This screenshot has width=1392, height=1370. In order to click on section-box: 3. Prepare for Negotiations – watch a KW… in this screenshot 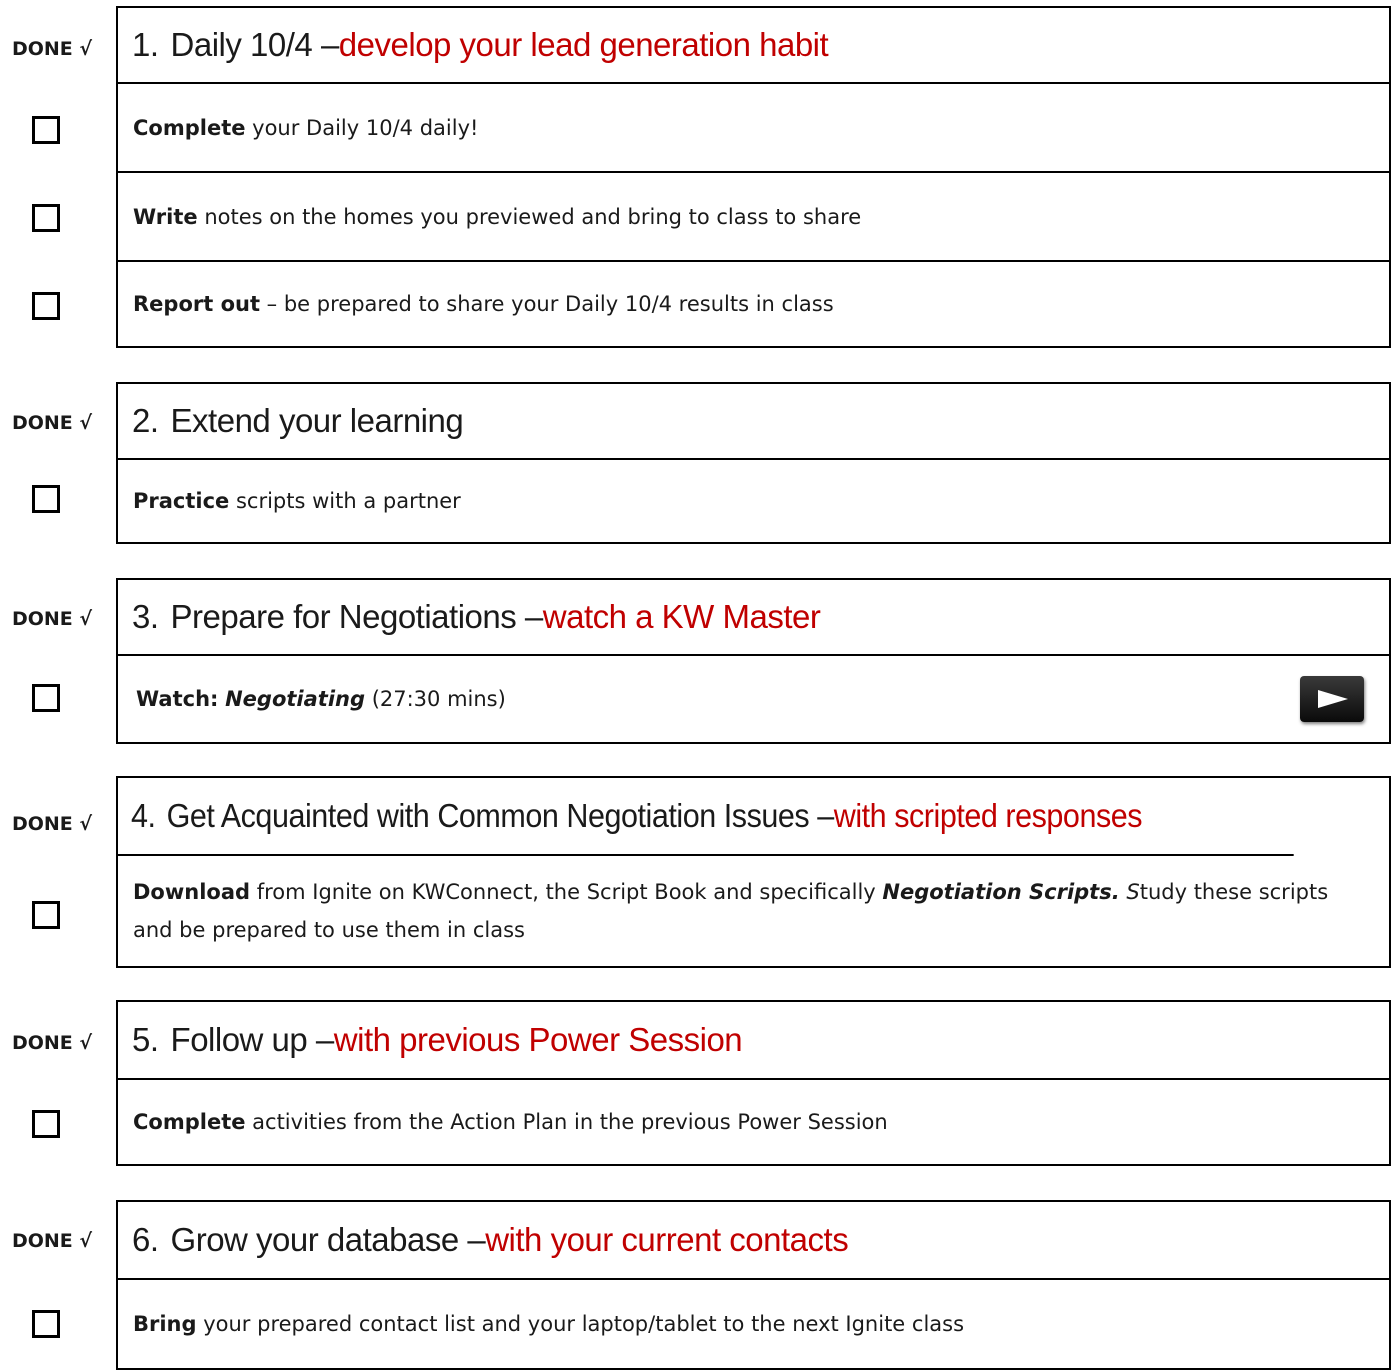, I will do `click(753, 661)`.